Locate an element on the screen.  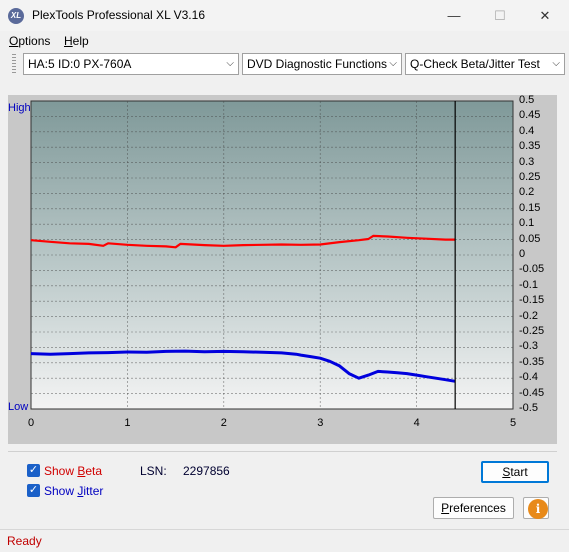
show-jitter-text-a: Show is located at coordinates (61, 491).